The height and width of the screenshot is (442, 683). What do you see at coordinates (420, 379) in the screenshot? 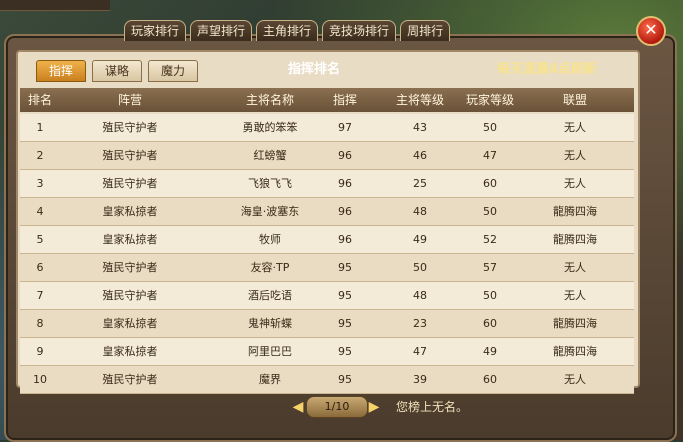
I see `hero-level-cell: 39` at bounding box center [420, 379].